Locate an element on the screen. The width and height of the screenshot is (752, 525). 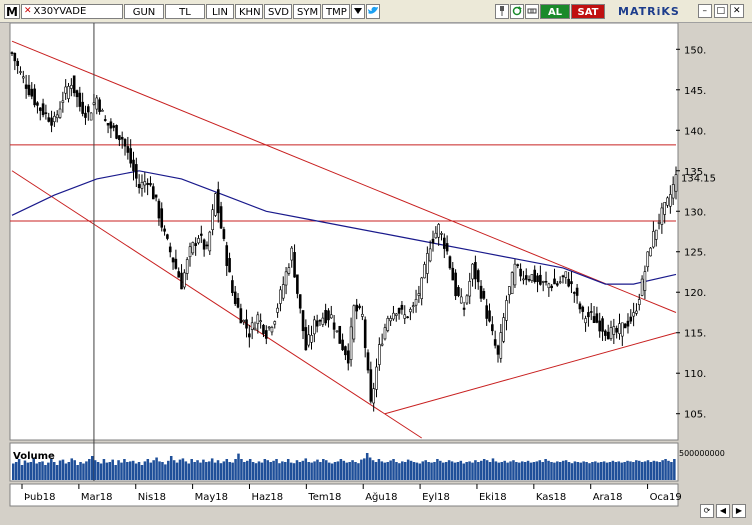
close-window-icon: ✕ is located at coordinates (736, 11).